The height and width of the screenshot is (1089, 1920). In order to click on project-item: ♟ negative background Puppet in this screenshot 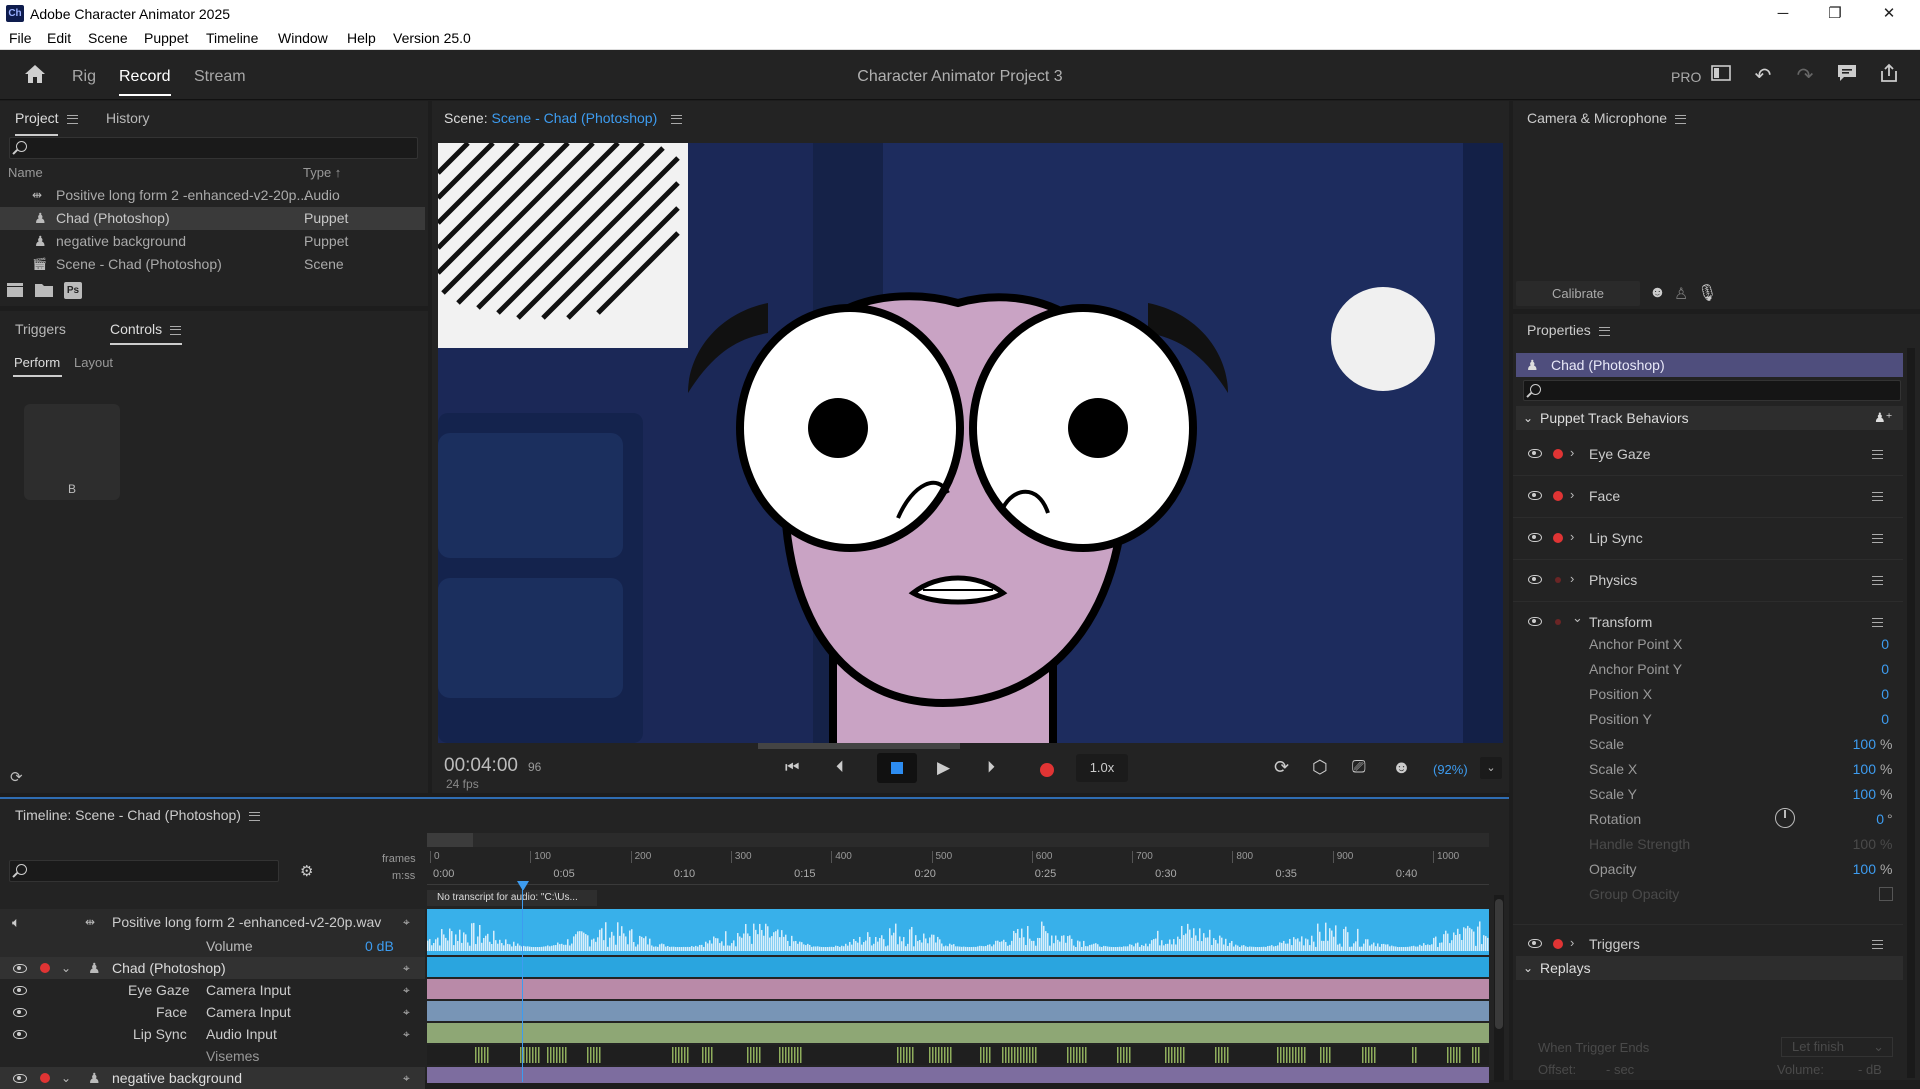, I will do `click(212, 241)`.